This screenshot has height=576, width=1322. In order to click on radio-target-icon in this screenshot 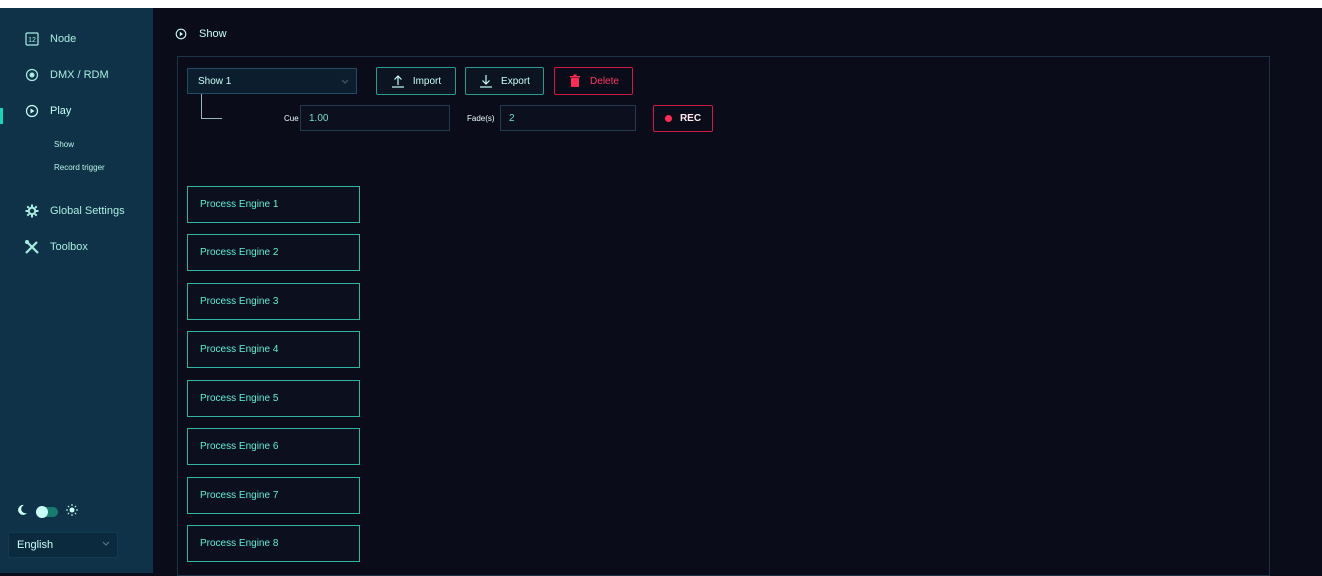, I will do `click(32, 75)`.